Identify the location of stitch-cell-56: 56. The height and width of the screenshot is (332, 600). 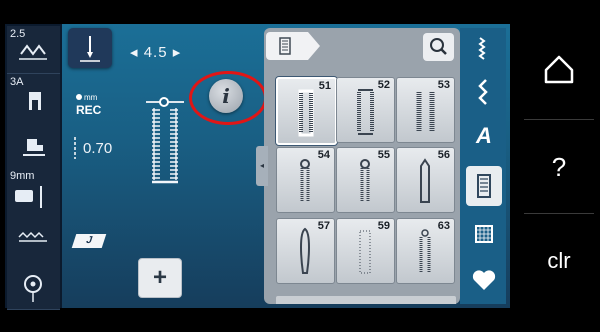
(425, 180).